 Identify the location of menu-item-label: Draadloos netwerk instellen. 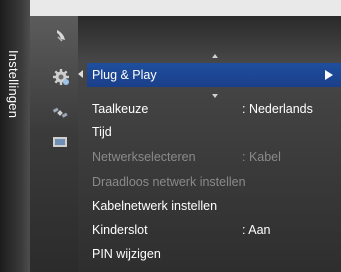
(169, 182).